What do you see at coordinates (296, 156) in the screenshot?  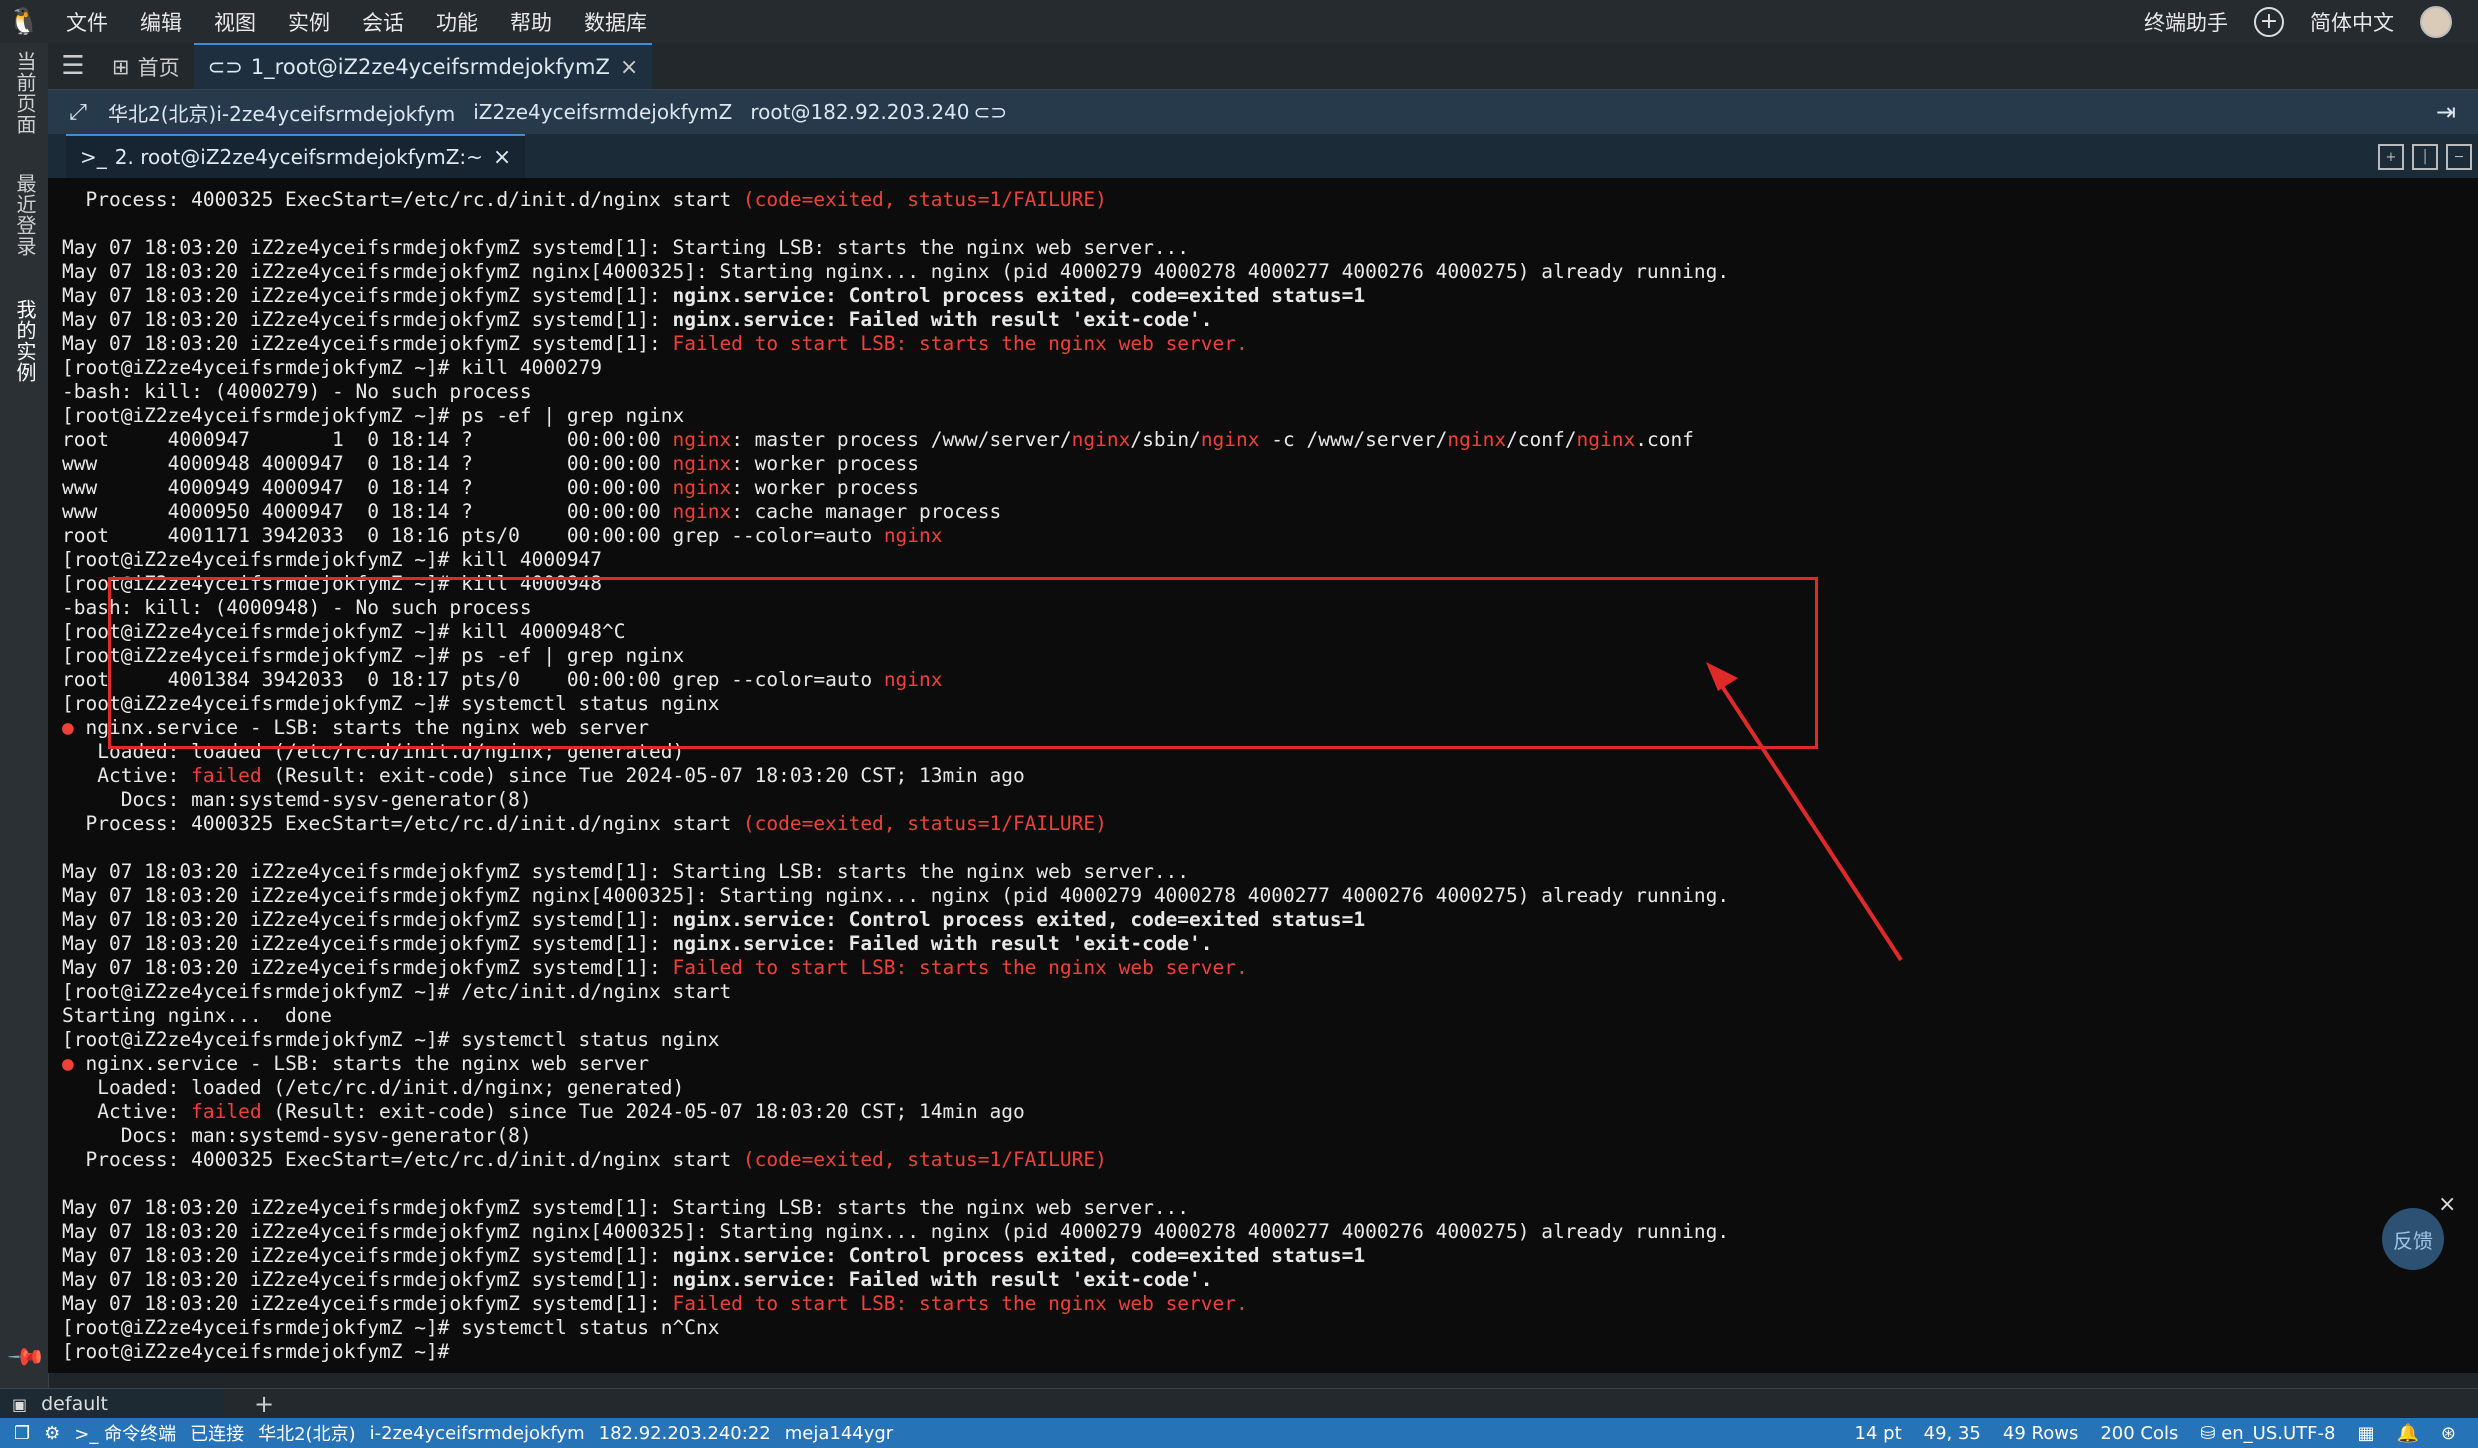 I see `terminal-tab: >_ 2. root@iZ2ze4yceifsrmdejokfymZ:~ ×` at bounding box center [296, 156].